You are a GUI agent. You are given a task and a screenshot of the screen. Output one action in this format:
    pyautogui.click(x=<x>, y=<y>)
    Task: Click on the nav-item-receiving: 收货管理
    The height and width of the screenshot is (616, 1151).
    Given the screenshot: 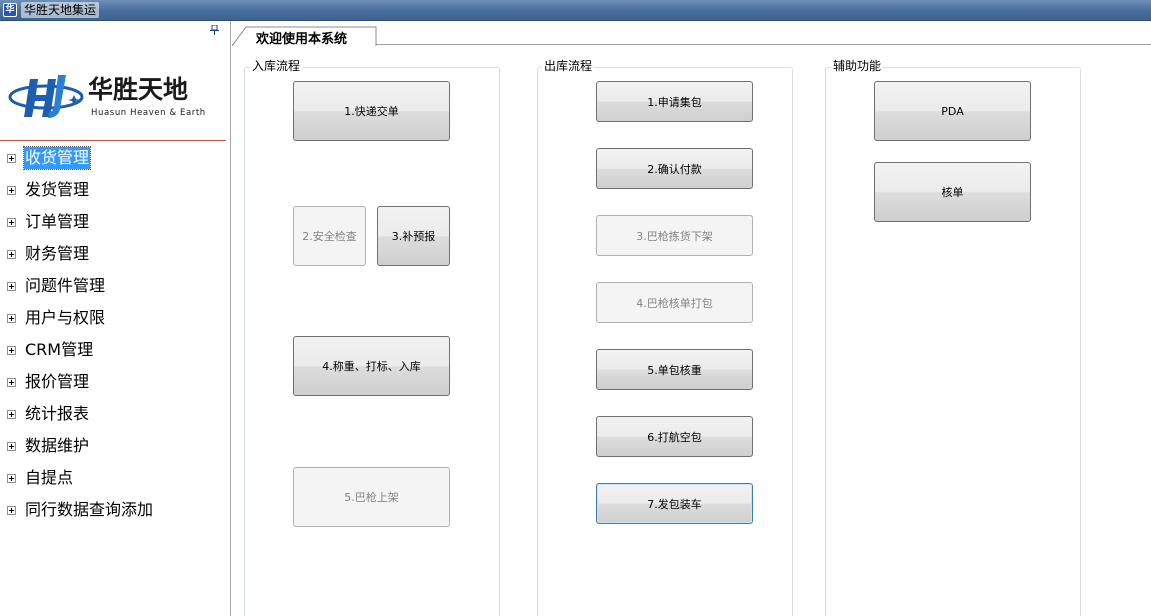 What is the action you would take?
    pyautogui.click(x=115, y=159)
    